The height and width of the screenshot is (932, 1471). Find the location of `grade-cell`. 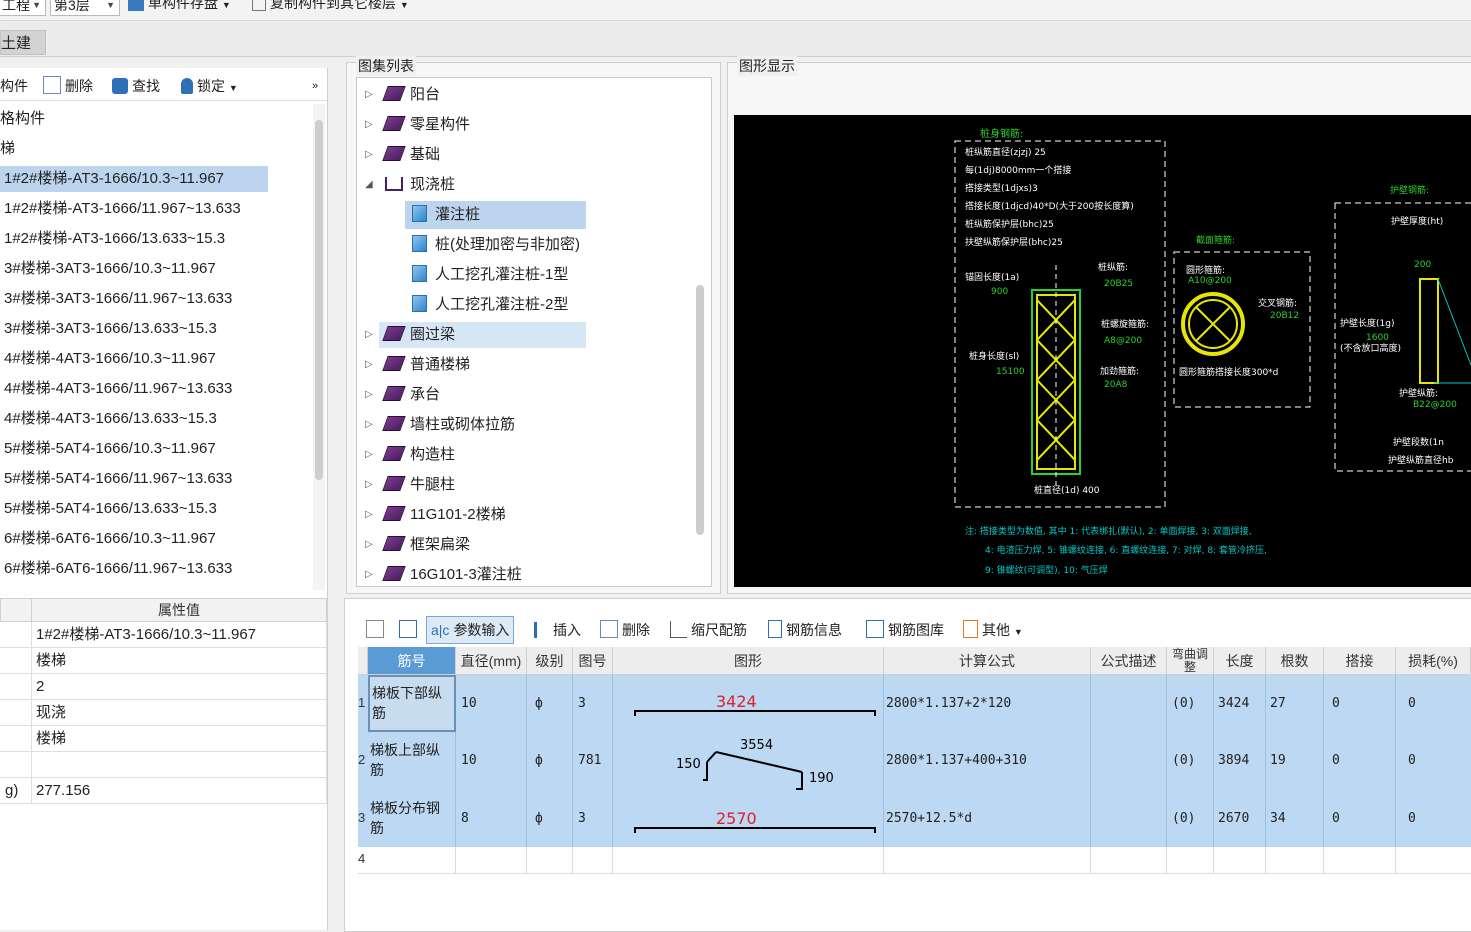

grade-cell is located at coordinates (550, 860).